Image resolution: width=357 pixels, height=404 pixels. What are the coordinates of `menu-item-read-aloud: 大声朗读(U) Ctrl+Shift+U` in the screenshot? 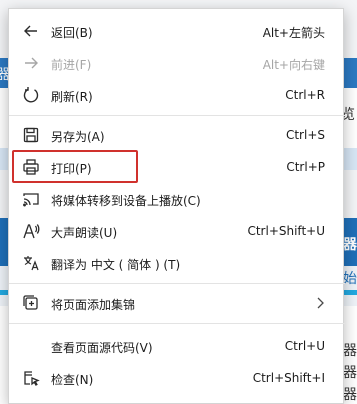 It's located at (177, 231).